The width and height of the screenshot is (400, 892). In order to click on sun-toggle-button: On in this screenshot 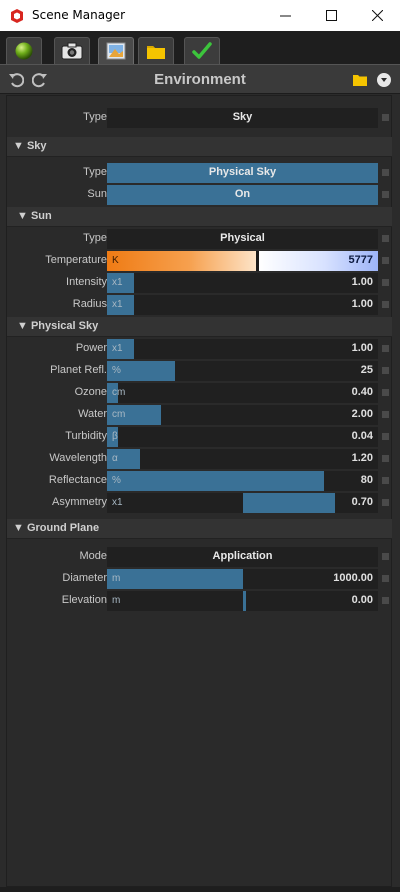, I will do `click(242, 195)`.